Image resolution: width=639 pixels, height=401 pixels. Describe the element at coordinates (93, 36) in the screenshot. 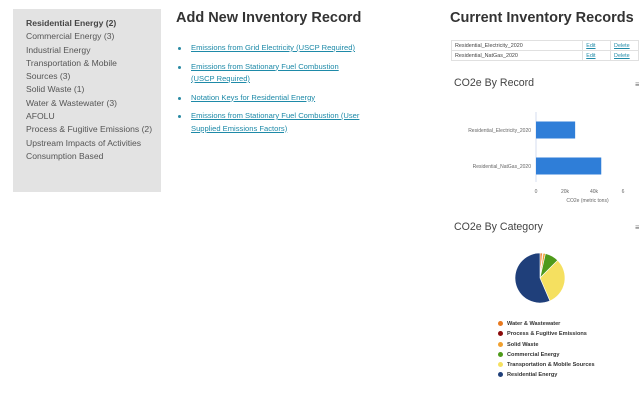

I see `sidebar-item: Commercial Energy (3)` at that location.